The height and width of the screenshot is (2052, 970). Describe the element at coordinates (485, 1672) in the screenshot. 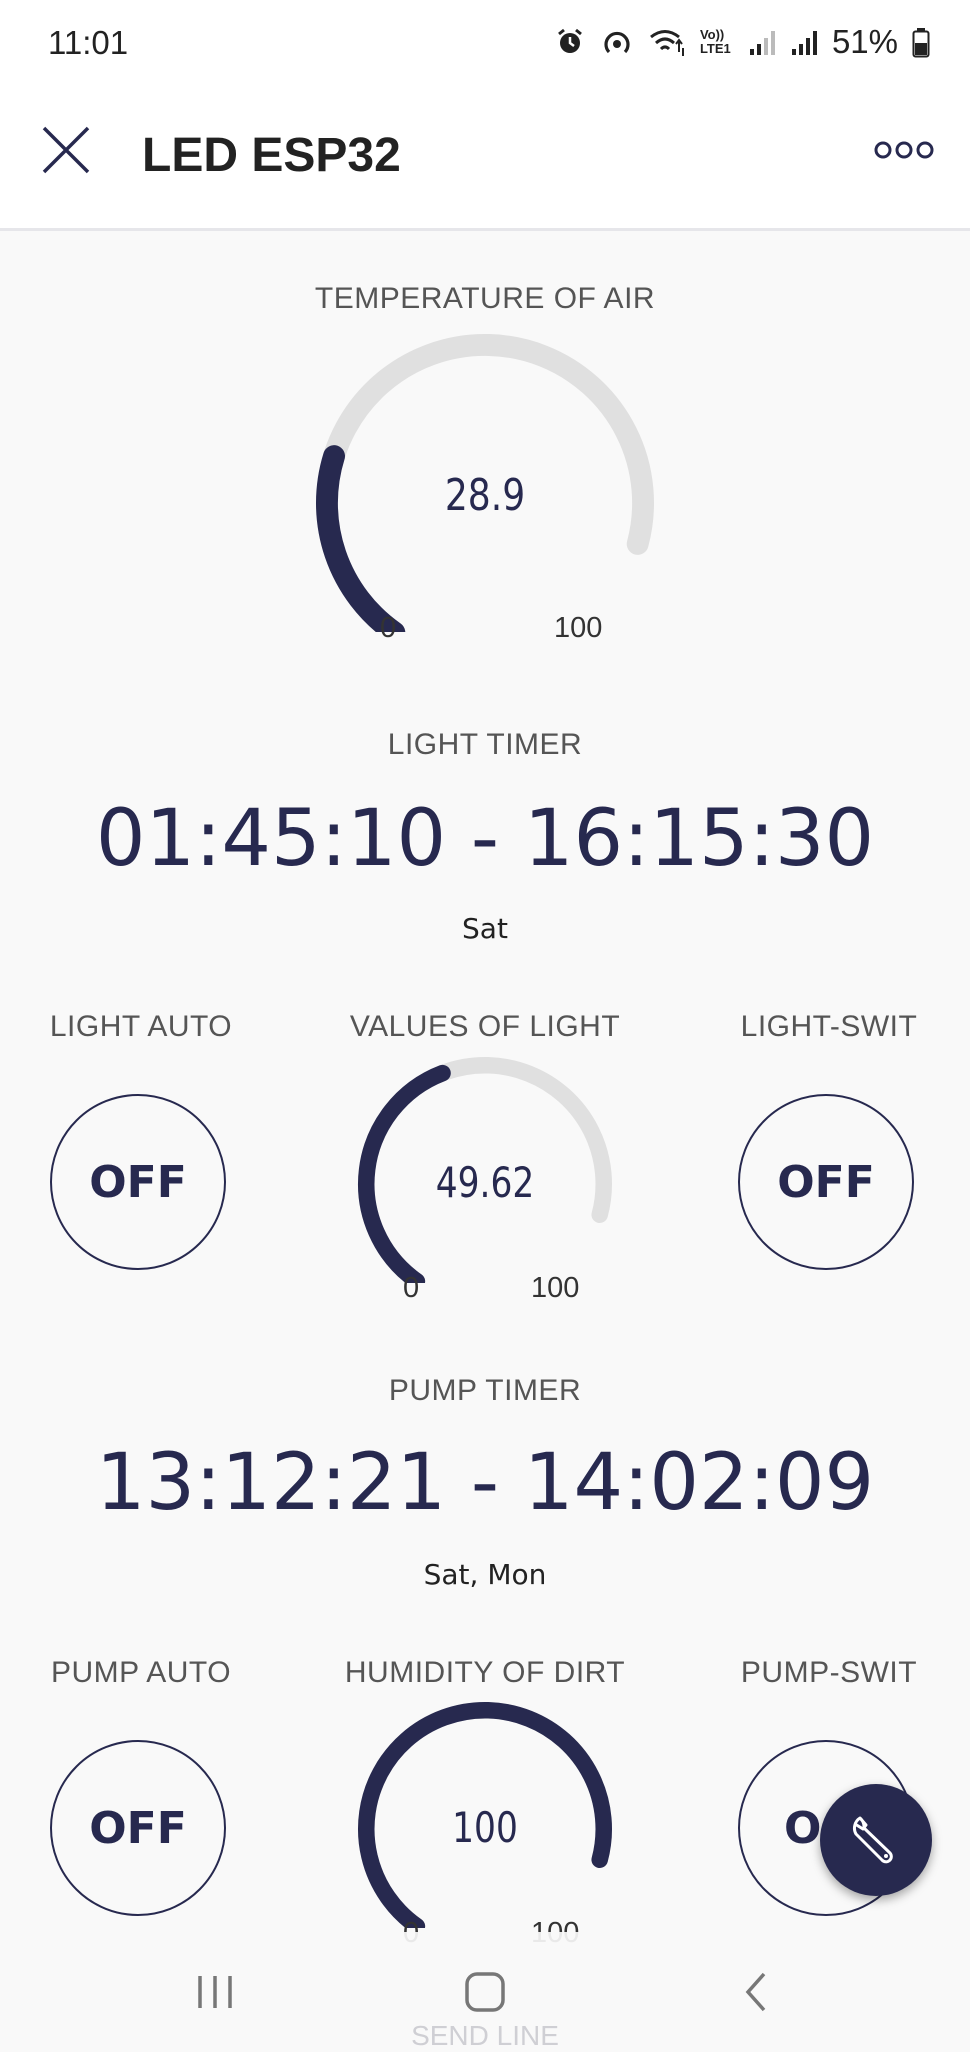

I see `humidity-label: HUMIDITY OF DIRT` at that location.